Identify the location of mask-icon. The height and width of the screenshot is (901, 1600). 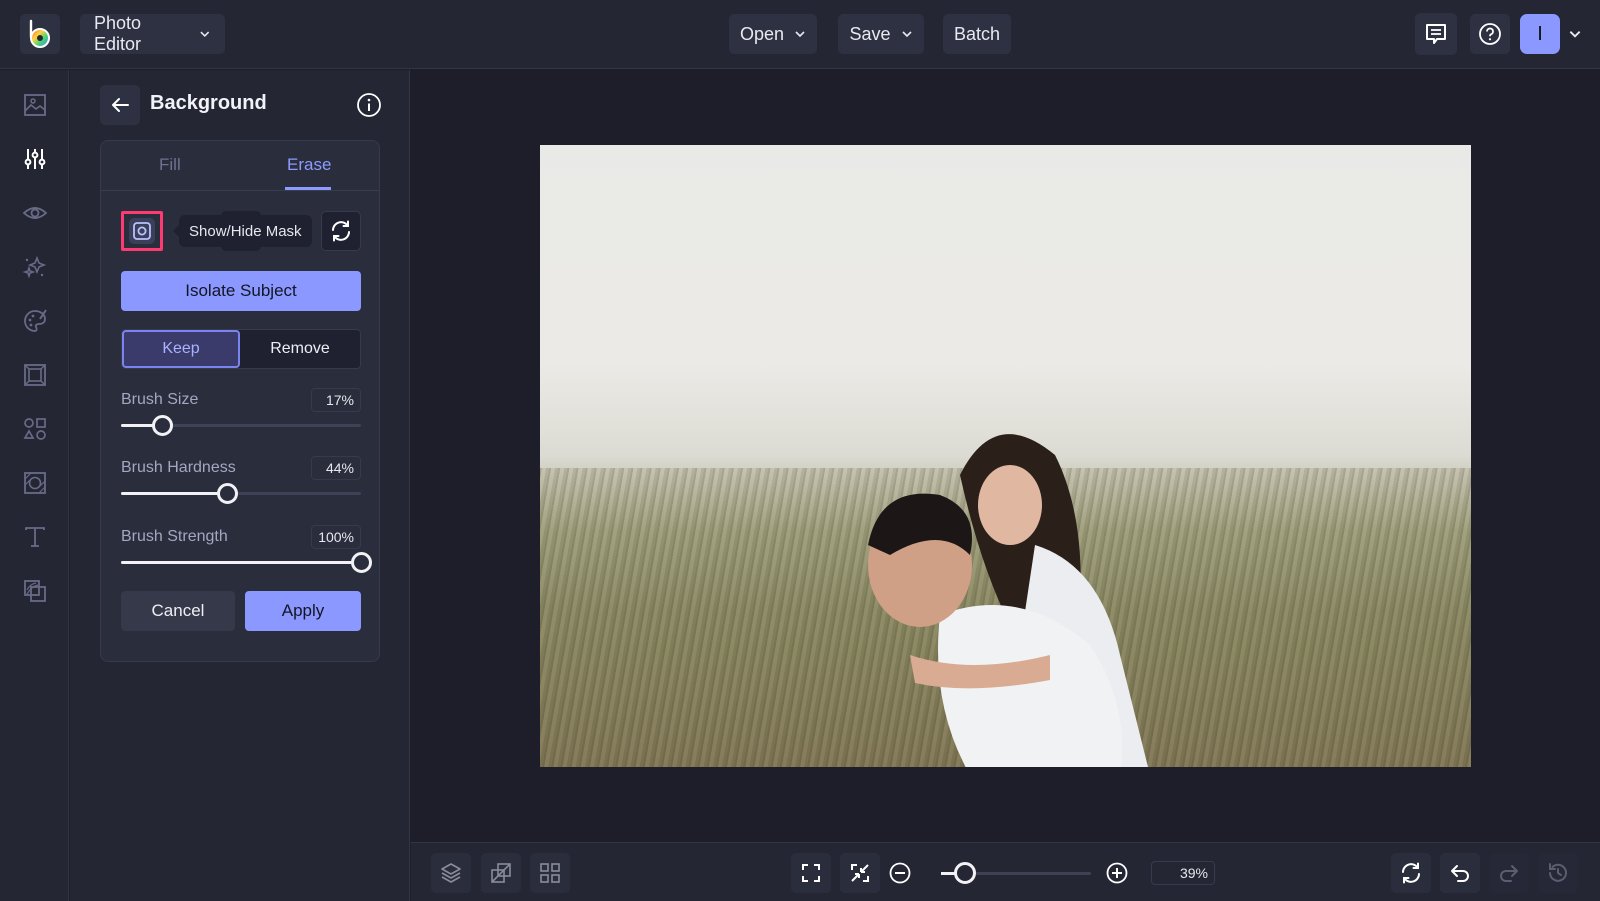
(142, 231).